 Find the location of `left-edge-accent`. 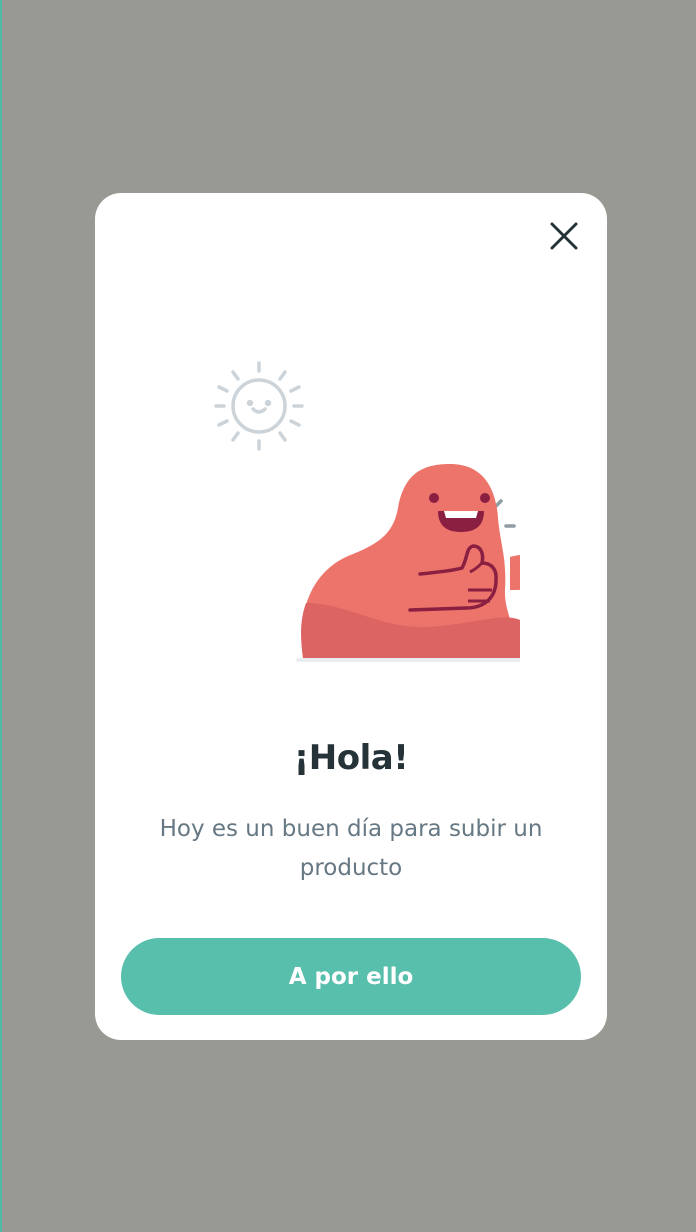

left-edge-accent is located at coordinates (1, 616).